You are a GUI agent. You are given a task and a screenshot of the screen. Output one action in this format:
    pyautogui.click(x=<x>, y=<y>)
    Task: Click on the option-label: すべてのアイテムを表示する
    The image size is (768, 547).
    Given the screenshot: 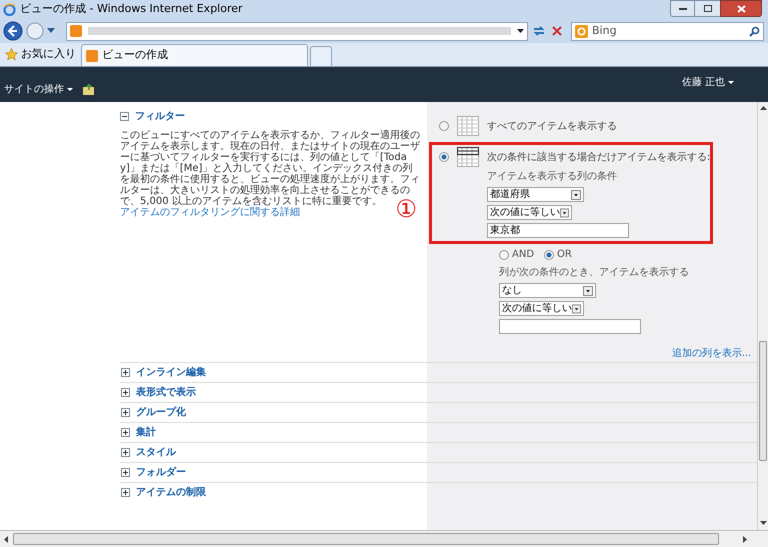 What is the action you would take?
    pyautogui.click(x=552, y=127)
    